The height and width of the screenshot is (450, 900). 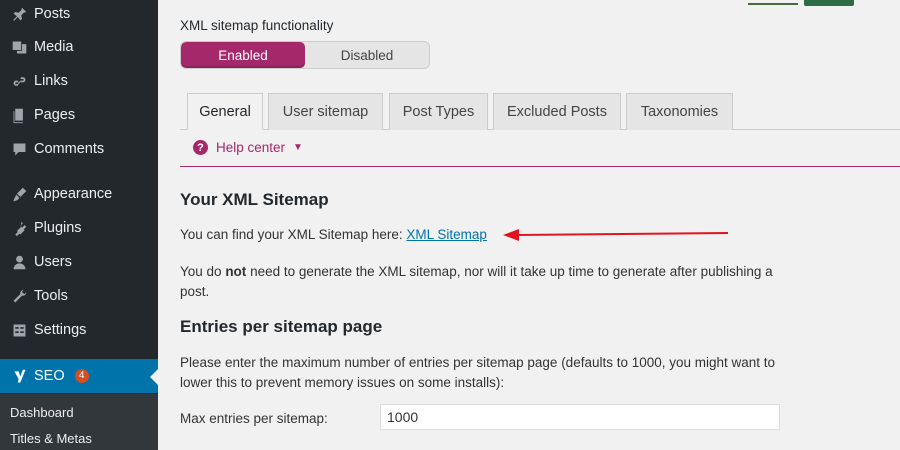 I want to click on xml-sitemap-link: XML Sitemap, so click(x=446, y=234).